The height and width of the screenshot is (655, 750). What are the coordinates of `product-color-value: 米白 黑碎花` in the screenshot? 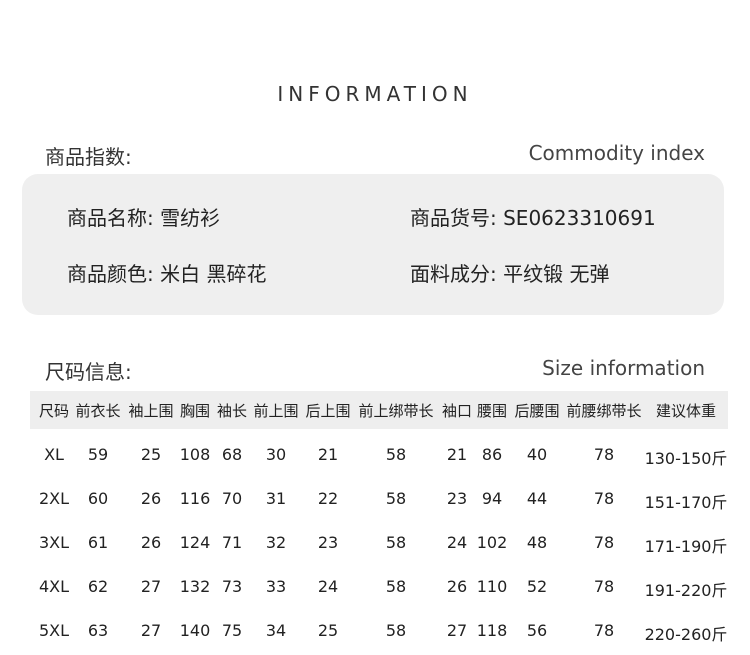 It's located at (213, 274).